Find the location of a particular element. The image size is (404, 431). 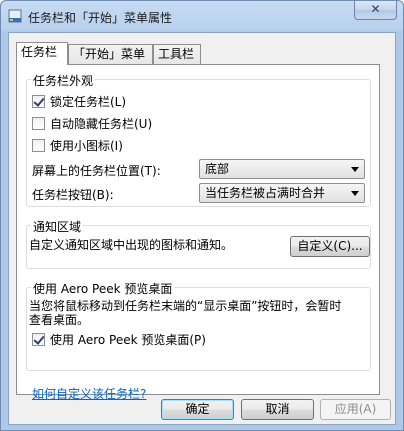

close-icon: ✕ is located at coordinates (375, 9).